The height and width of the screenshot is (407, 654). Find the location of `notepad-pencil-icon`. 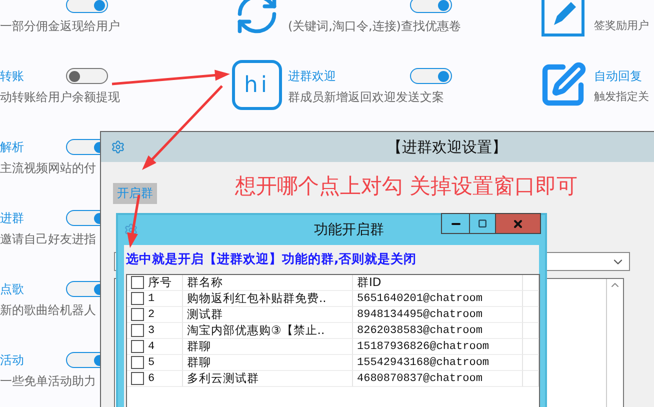

notepad-pencil-icon is located at coordinates (563, 18).